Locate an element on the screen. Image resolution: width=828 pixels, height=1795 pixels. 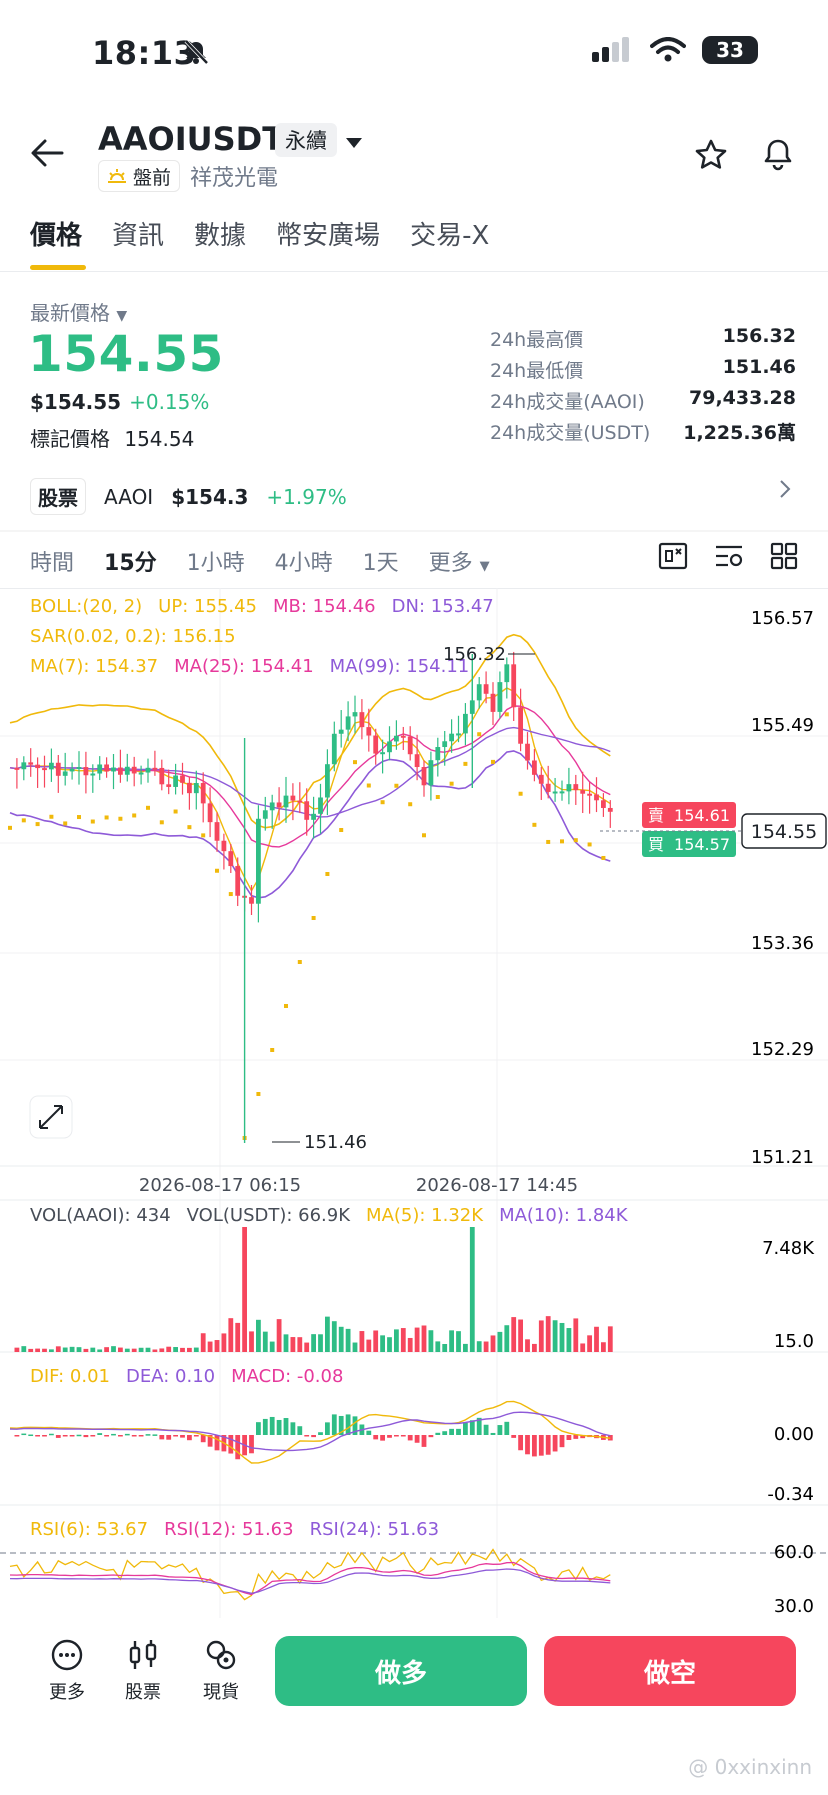
rsi6-line is located at coordinates (310, 1574).